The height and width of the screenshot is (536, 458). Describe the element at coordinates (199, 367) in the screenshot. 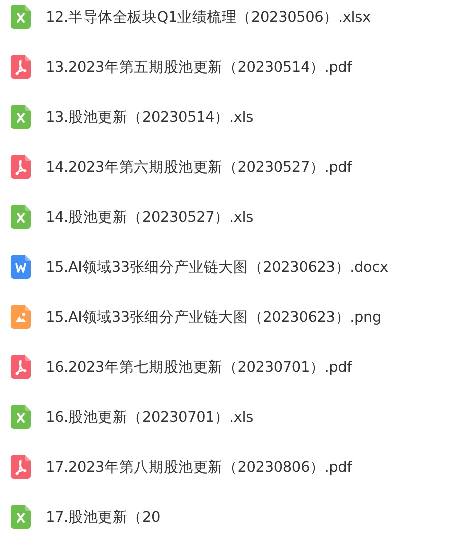

I see `file-name: 16.2023年第七期股池更新（20230701）.pdf` at that location.